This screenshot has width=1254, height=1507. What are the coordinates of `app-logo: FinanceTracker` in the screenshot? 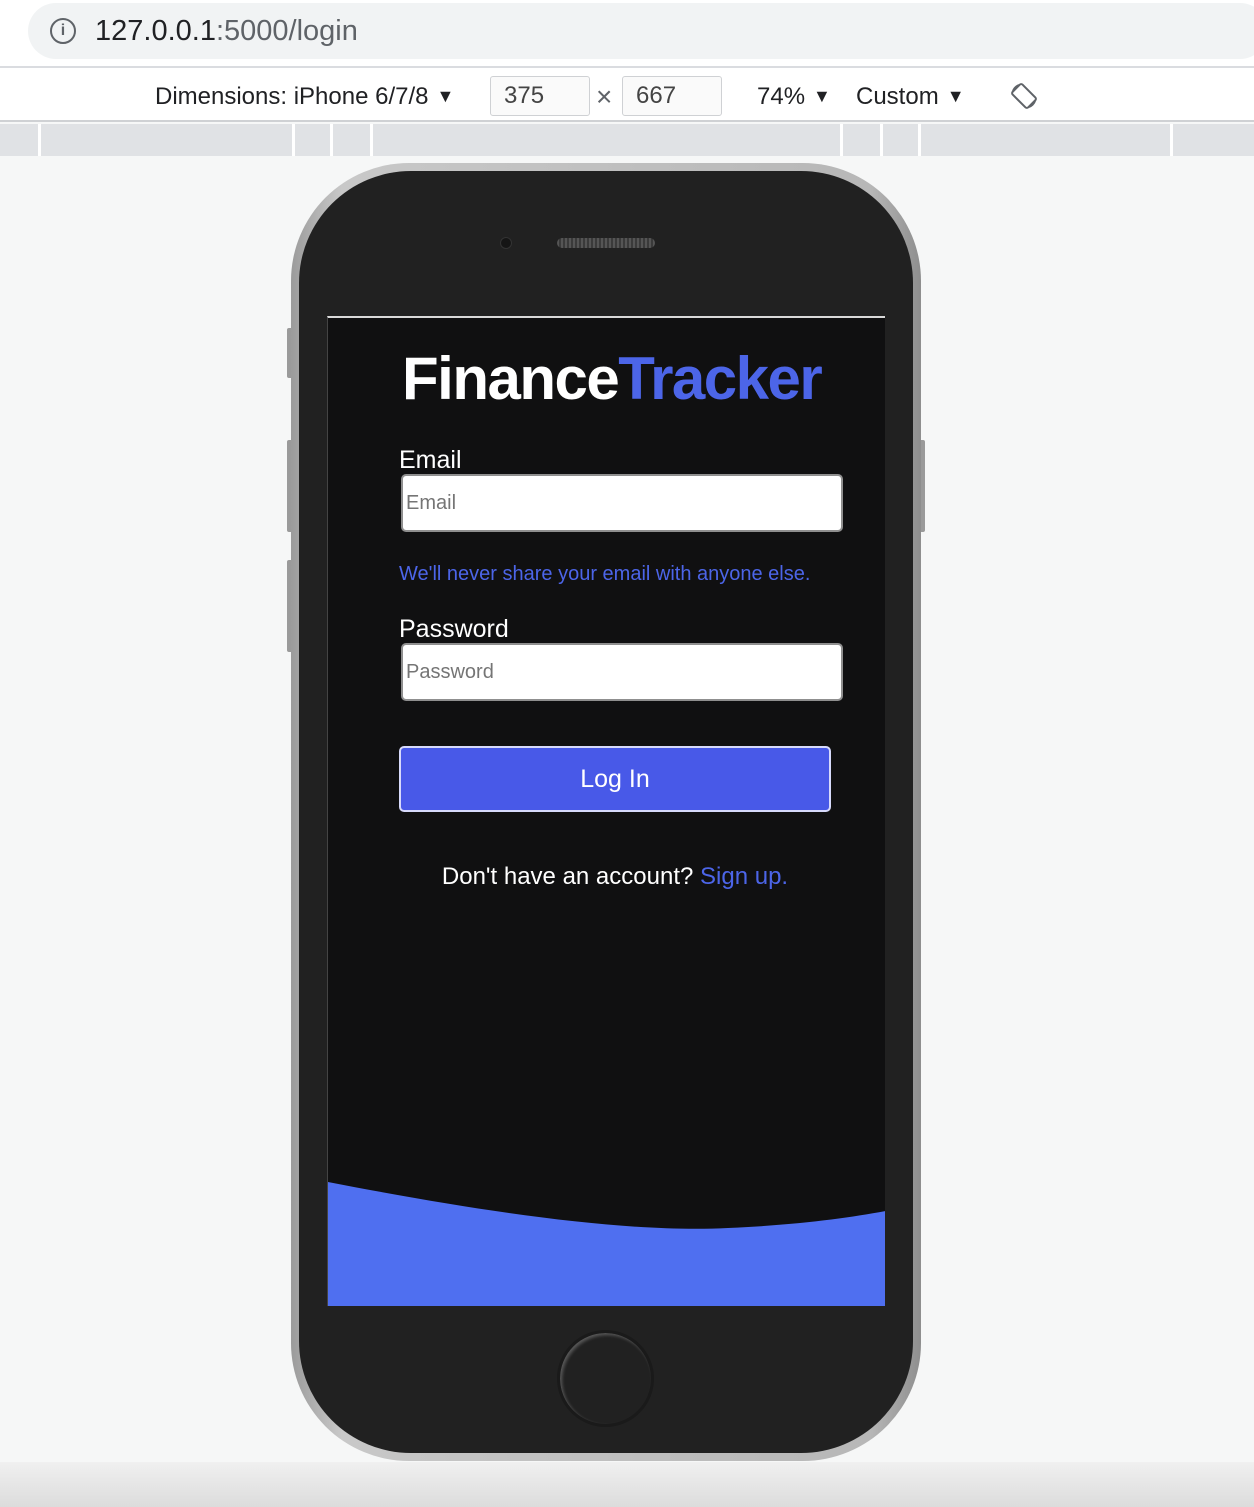 It's located at (612, 378).